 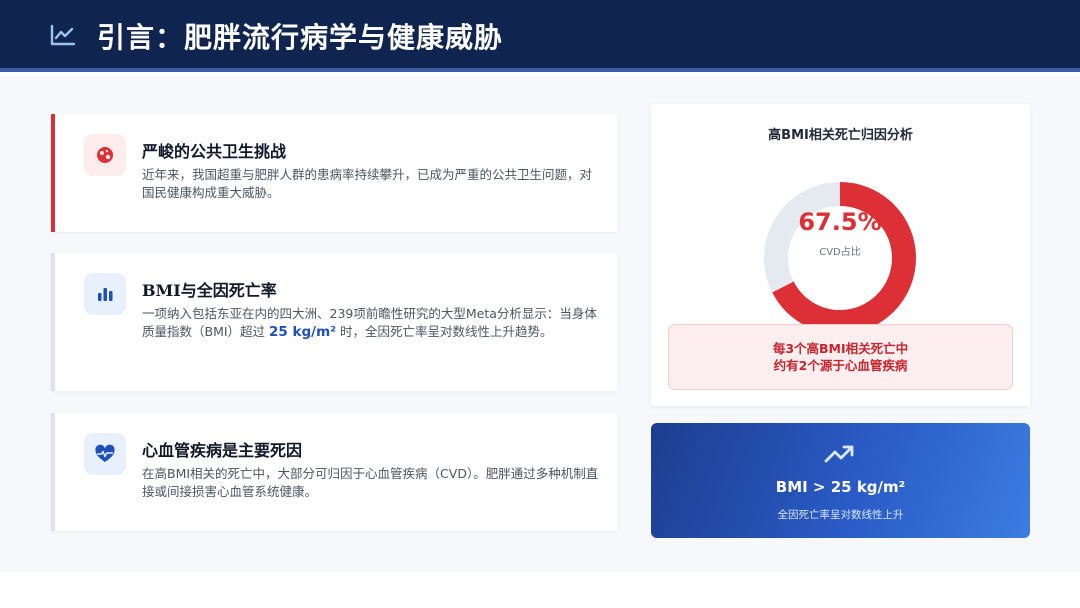 I want to click on heartbeat-icon, so click(x=105, y=453).